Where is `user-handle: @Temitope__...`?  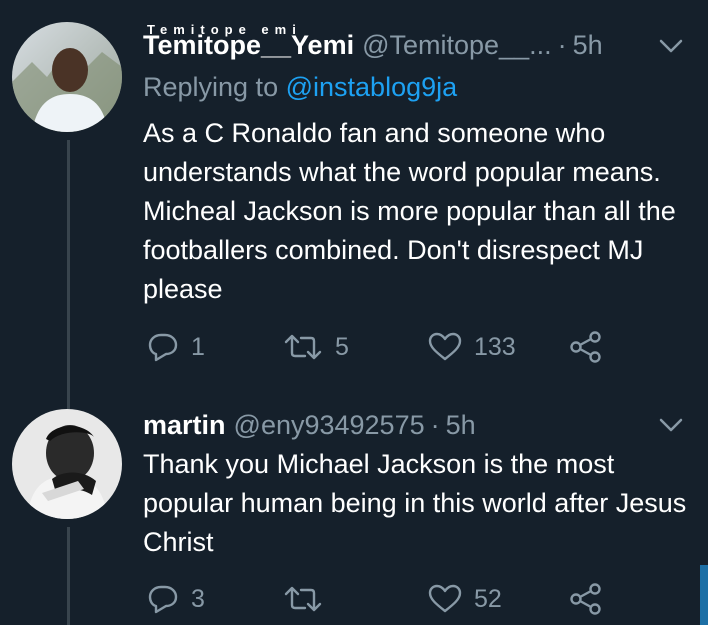
user-handle: @Temitope__... is located at coordinates (457, 45).